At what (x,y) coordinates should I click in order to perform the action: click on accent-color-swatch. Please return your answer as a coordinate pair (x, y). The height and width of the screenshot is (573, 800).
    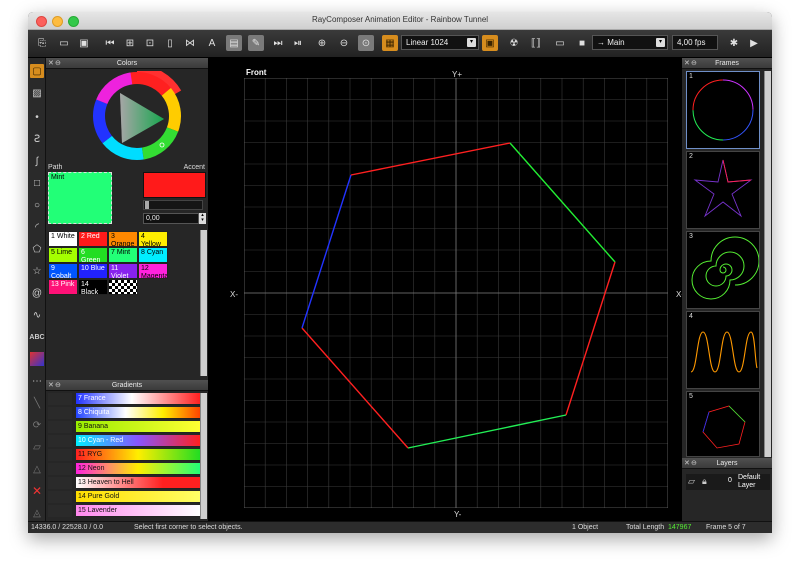
    Looking at the image, I should click on (174, 185).